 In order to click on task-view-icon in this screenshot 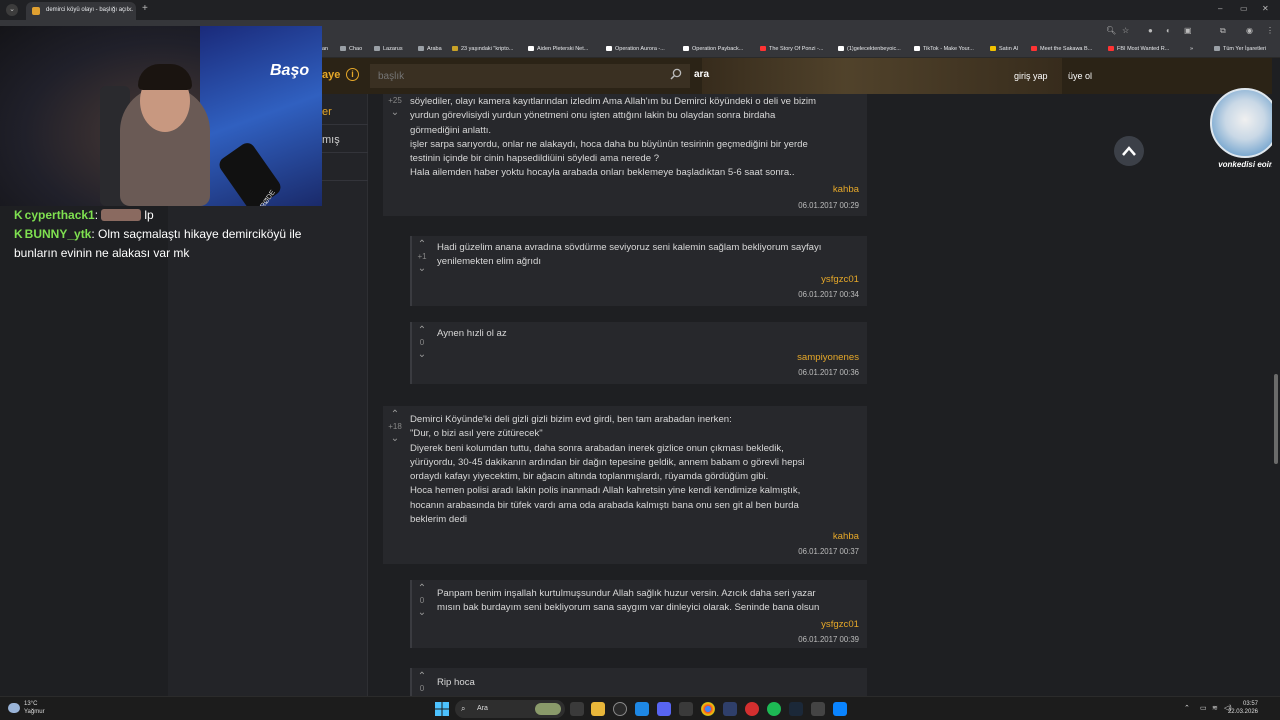, I will do `click(577, 709)`.